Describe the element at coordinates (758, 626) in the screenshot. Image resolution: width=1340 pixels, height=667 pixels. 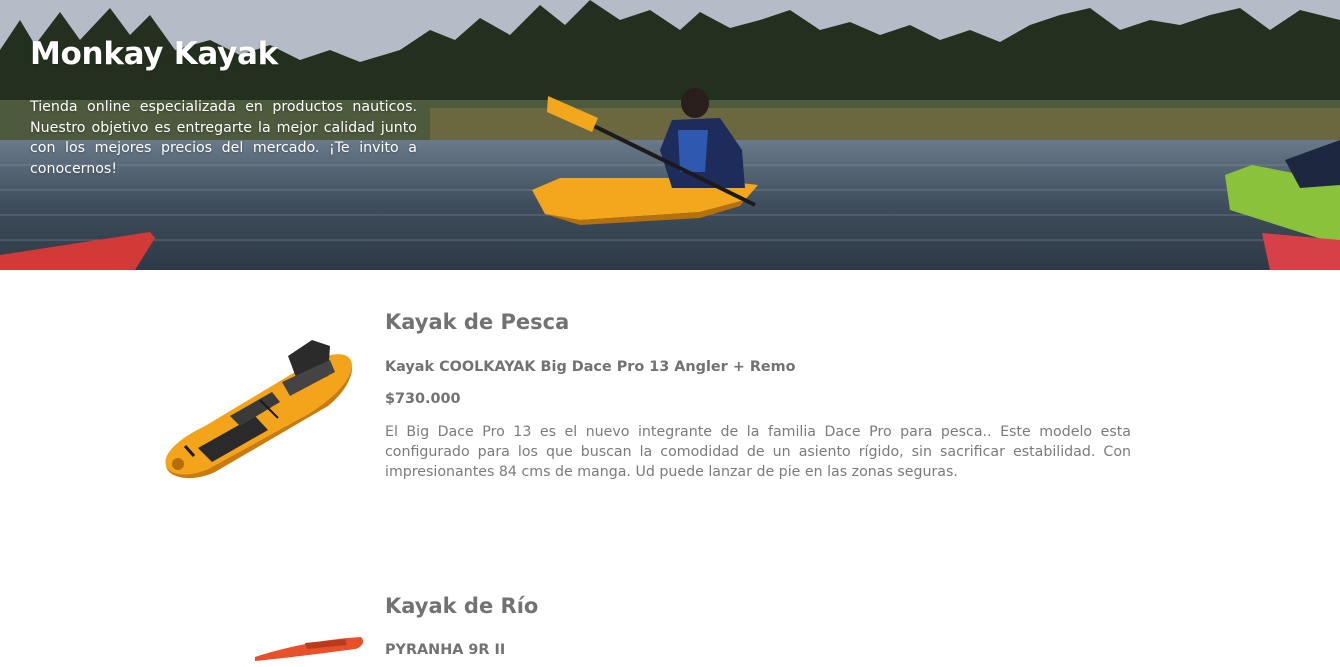
I see `product-card-river: Kayak de Río PYRANHA 9R II` at that location.